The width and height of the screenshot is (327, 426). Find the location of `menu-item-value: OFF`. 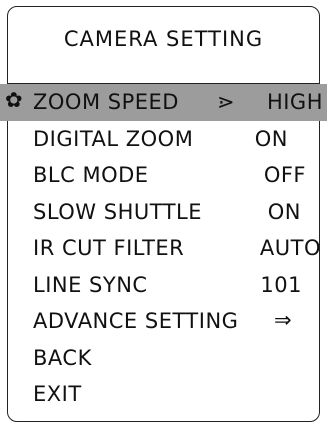

menu-item-value: OFF is located at coordinates (284, 175).